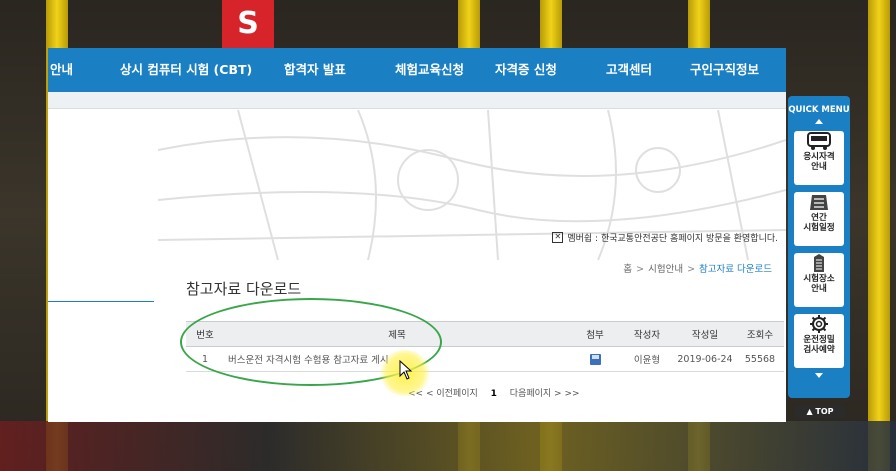 The width and height of the screenshot is (896, 471). I want to click on quick-item-label: 연간 시험일정, so click(819, 223).